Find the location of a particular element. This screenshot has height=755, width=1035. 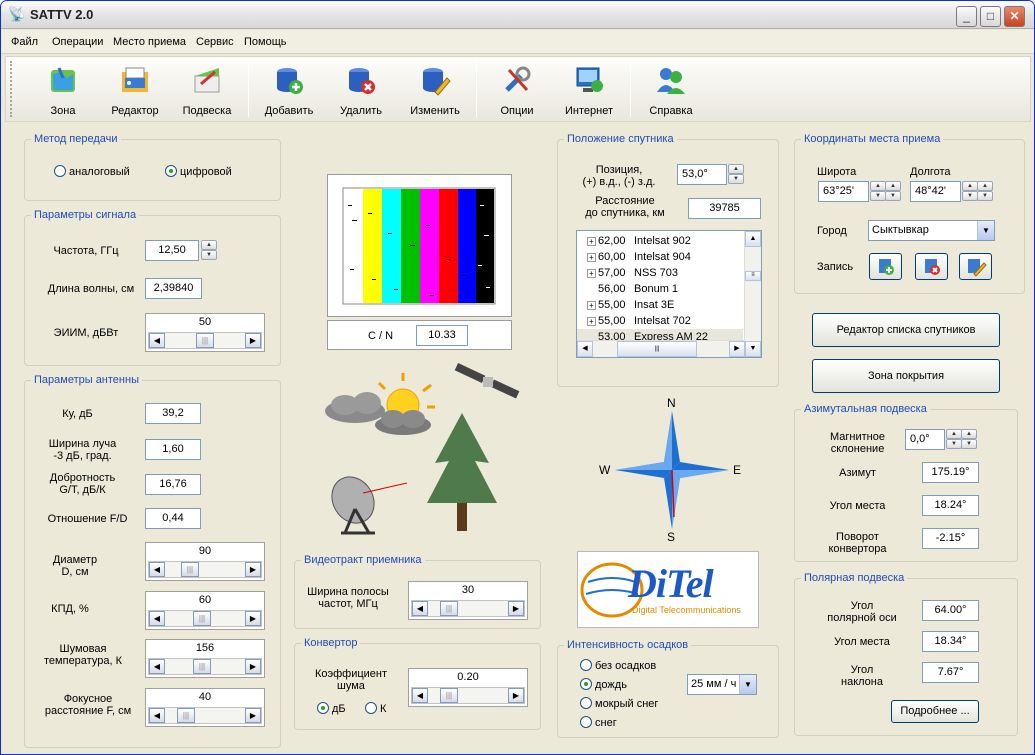

scroll-up-icon: ▲ is located at coordinates (753, 239).